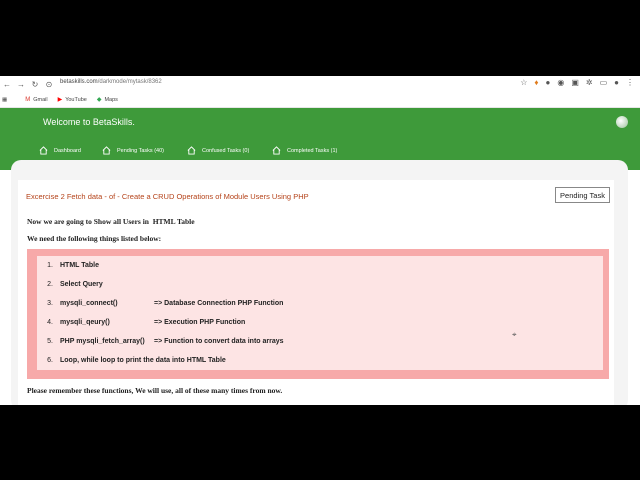  I want to click on back-icon: ←, so click(7, 84).